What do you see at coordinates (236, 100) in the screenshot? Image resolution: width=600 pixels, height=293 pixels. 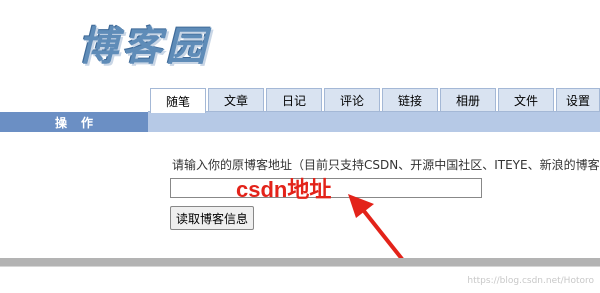 I see `tab-article: 文章` at bounding box center [236, 100].